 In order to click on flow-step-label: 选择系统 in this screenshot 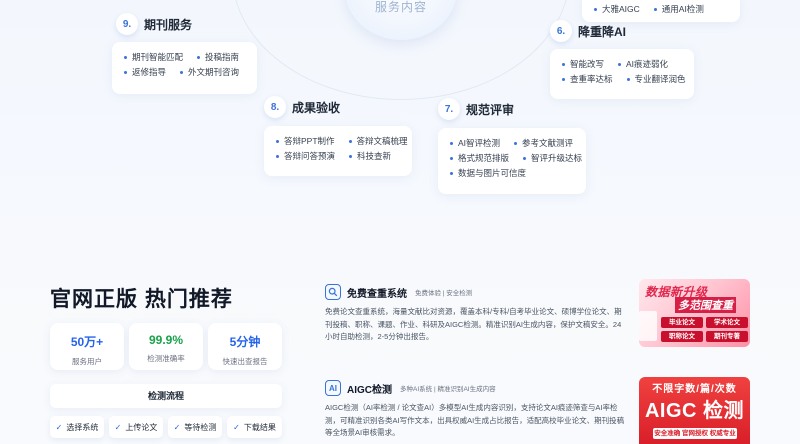, I will do `click(82, 427)`.